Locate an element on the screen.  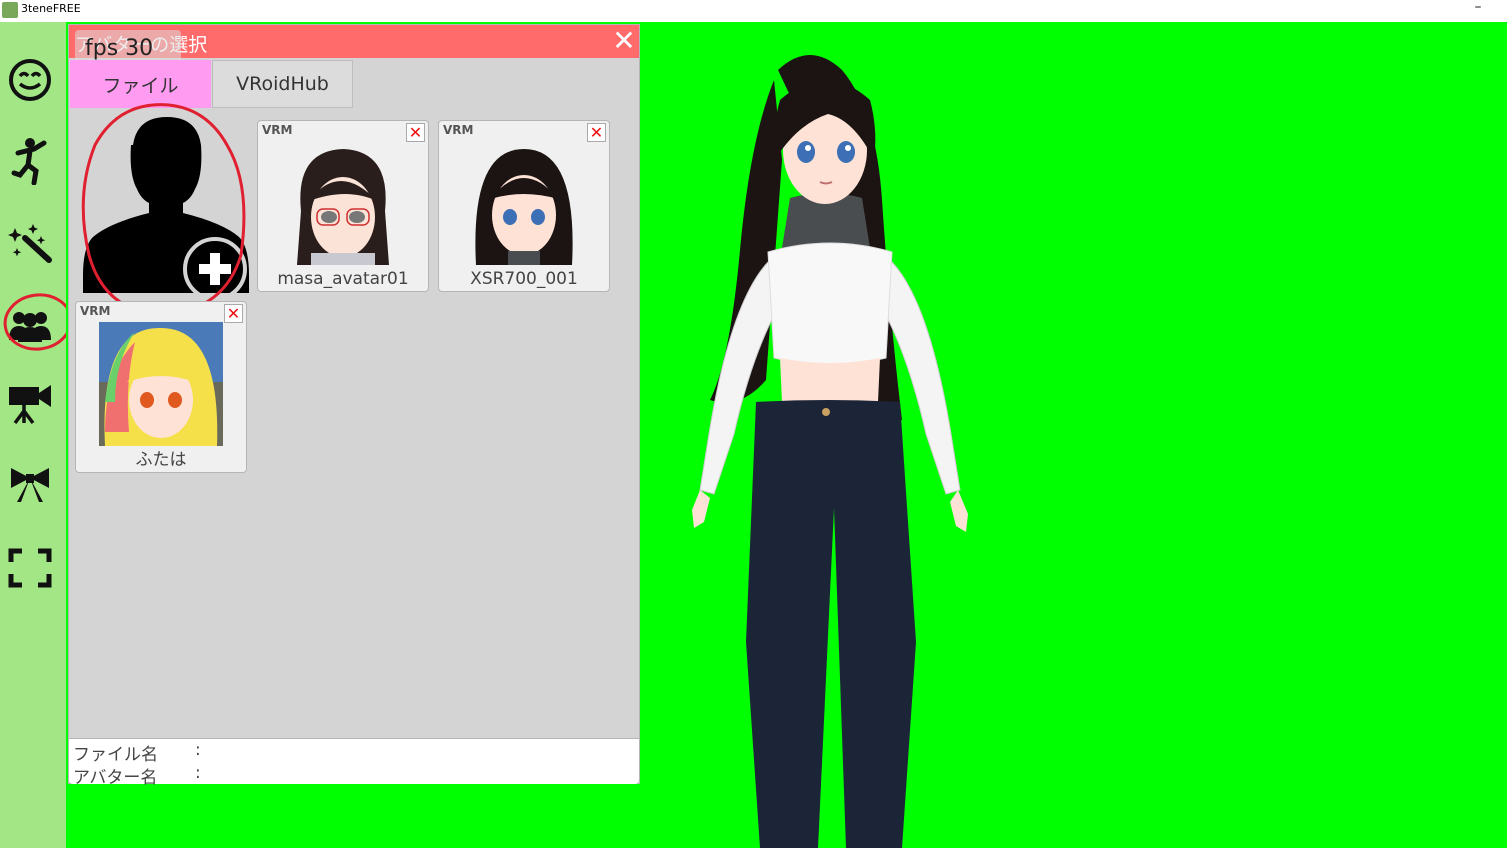
effects-icon is located at coordinates (30, 243).